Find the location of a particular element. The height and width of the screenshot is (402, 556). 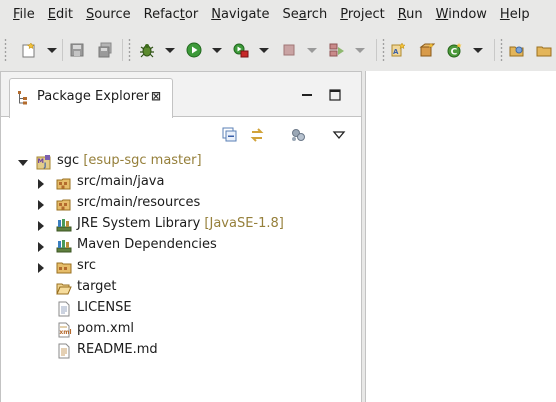

new-wizard-dropdown is located at coordinates (52, 50).